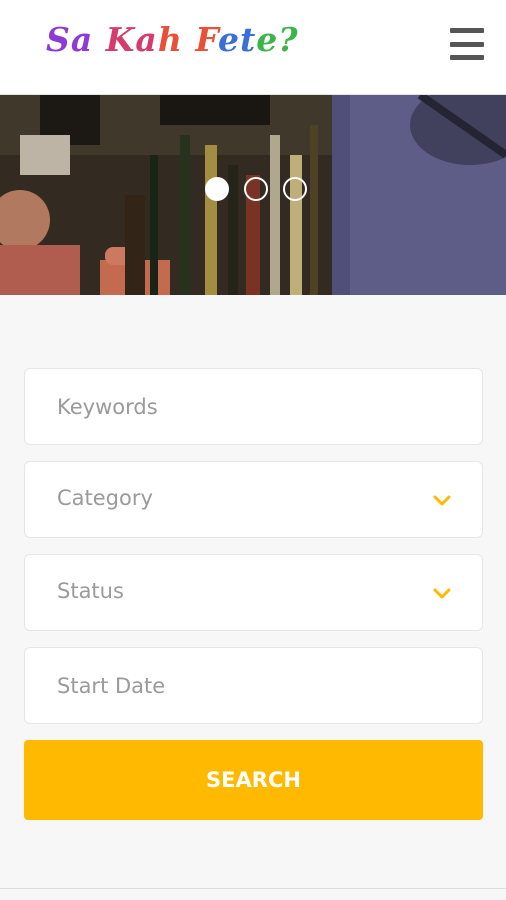 This screenshot has width=506, height=900. Describe the element at coordinates (253, 780) in the screenshot. I see `search-button: SEARCH` at that location.